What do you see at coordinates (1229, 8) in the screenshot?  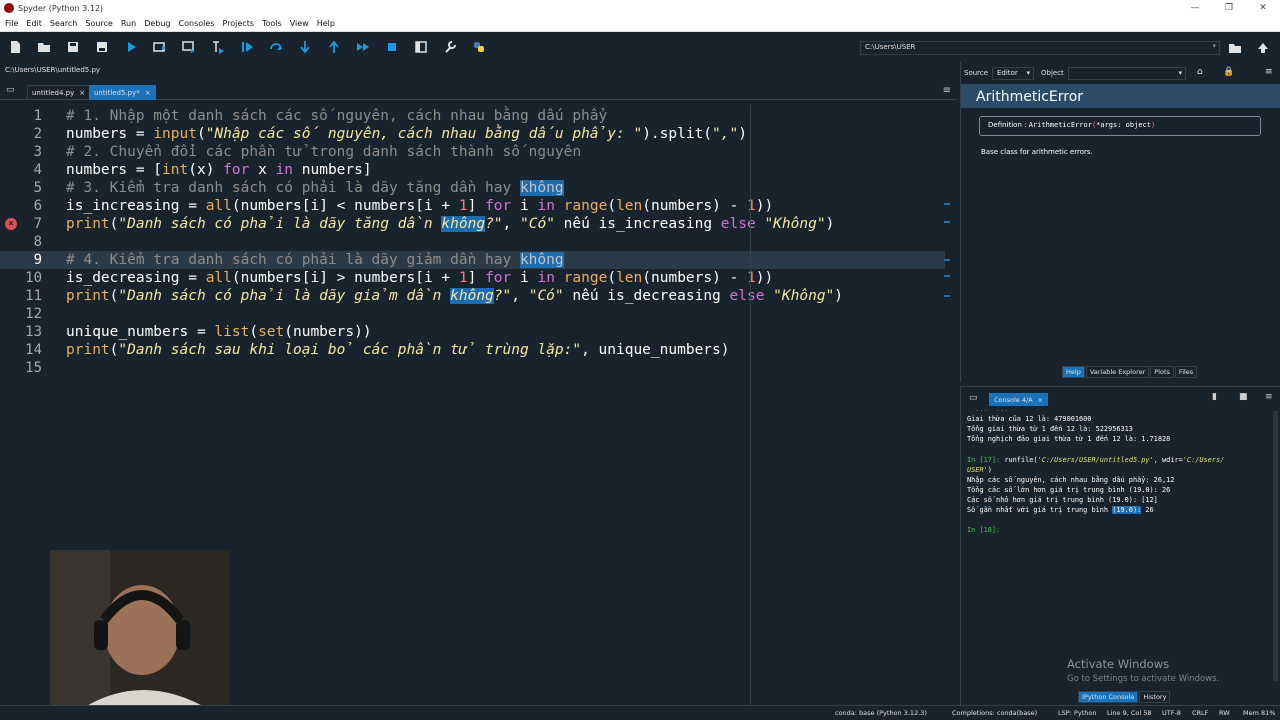 I see `restore-icon: ❐` at bounding box center [1229, 8].